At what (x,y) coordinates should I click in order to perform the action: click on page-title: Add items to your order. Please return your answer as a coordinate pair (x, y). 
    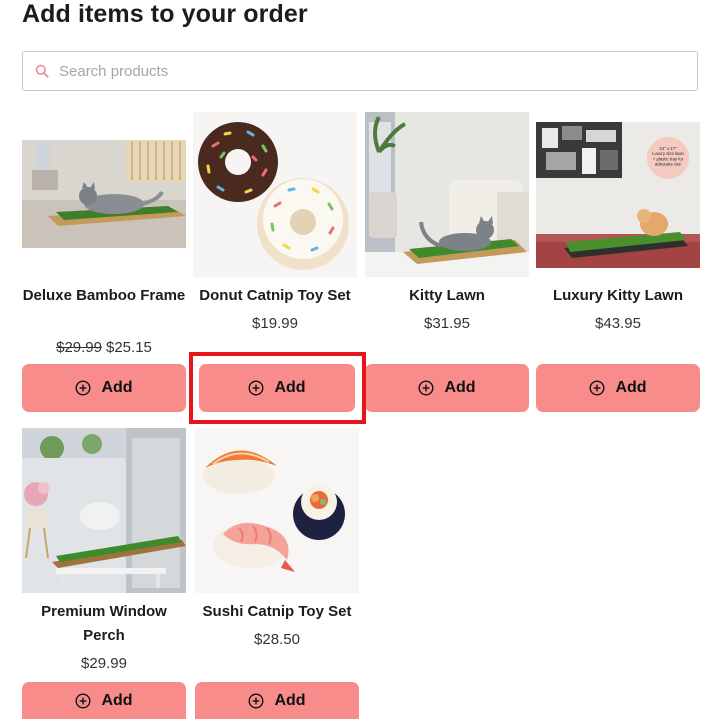
    Looking at the image, I should click on (165, 14).